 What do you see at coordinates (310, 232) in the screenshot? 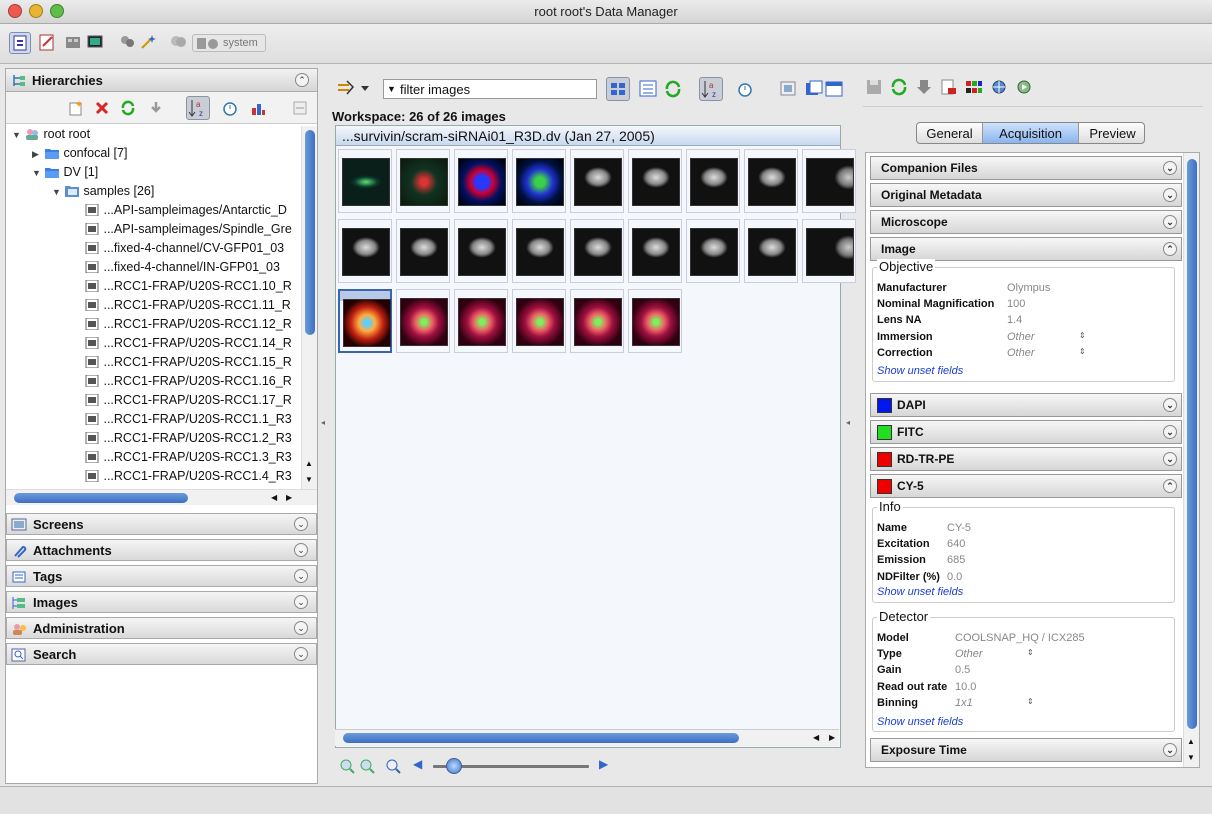
I see `tree-vertical-scroll-thumb` at bounding box center [310, 232].